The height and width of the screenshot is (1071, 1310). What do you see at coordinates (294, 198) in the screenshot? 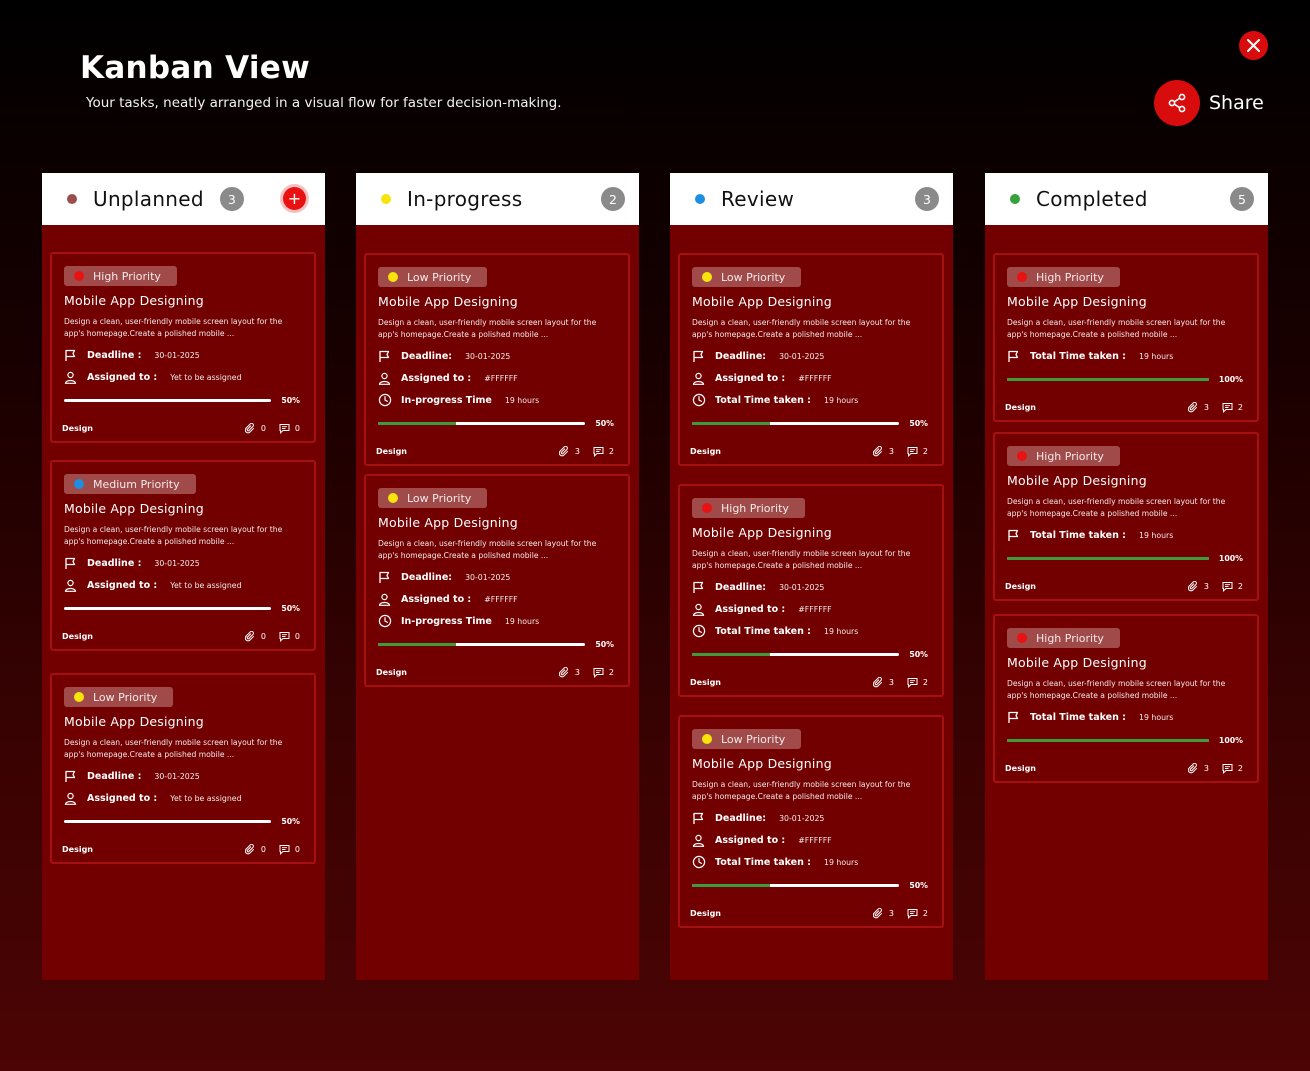
I see `add-task-button: +` at bounding box center [294, 198].